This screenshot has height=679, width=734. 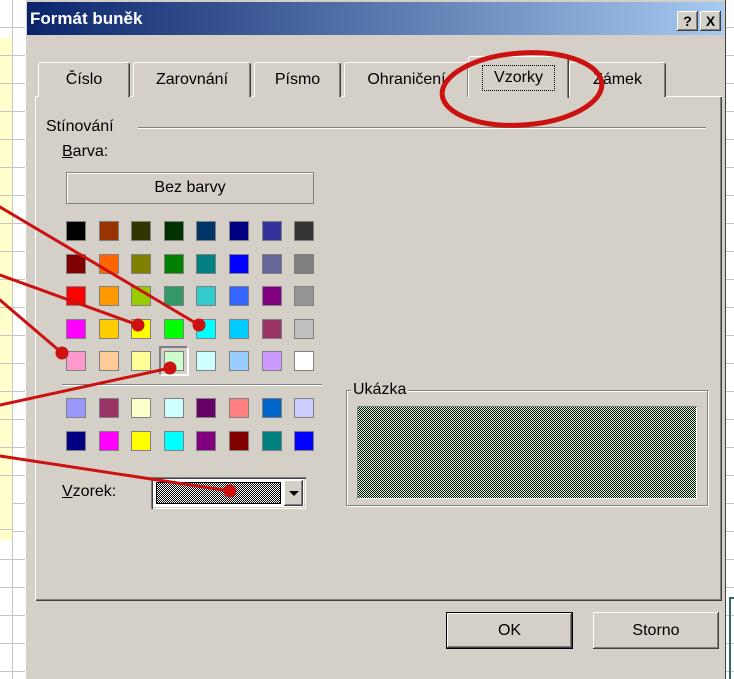 I want to click on close-button: X, so click(x=710, y=21).